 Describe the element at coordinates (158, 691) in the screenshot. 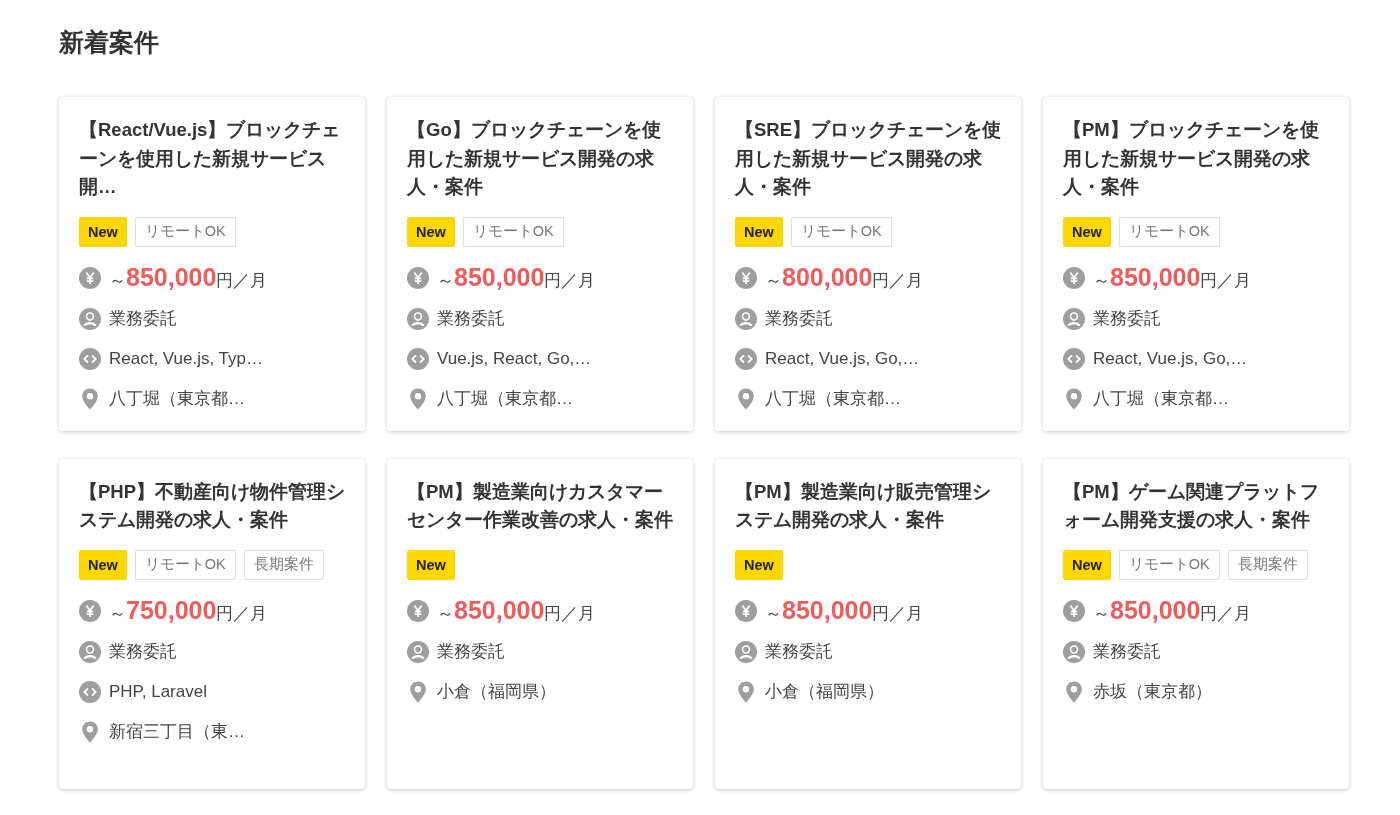

I see `skill-list: PHP, Laravel` at that location.